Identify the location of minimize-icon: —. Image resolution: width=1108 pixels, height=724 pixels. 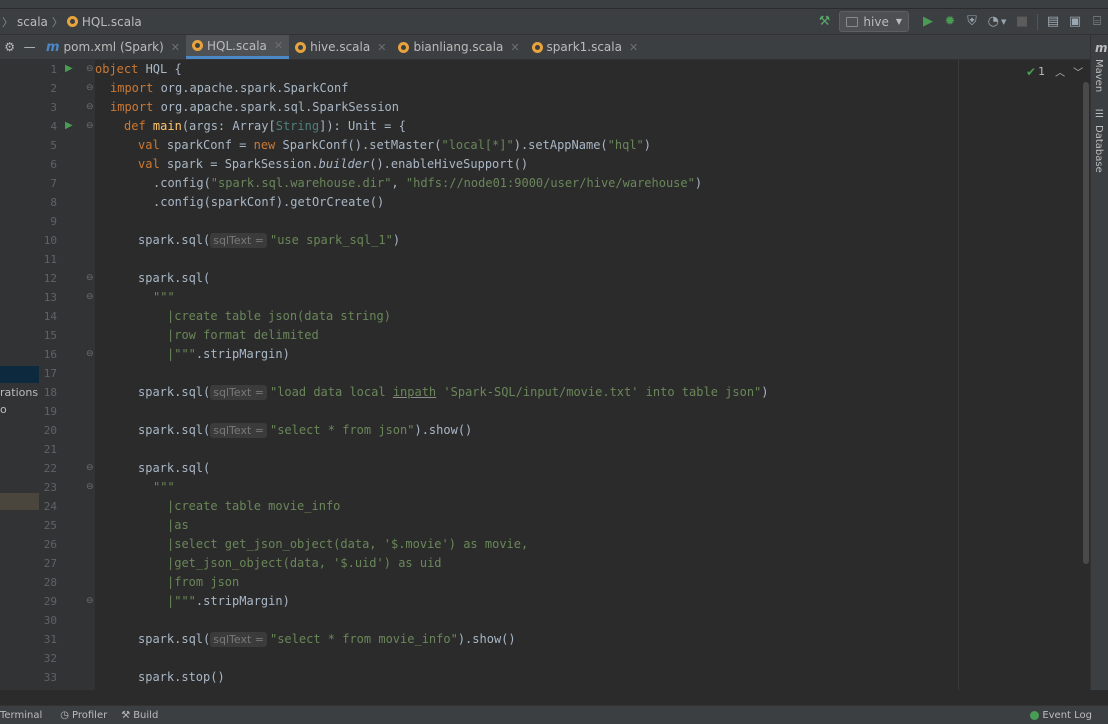
(30, 47).